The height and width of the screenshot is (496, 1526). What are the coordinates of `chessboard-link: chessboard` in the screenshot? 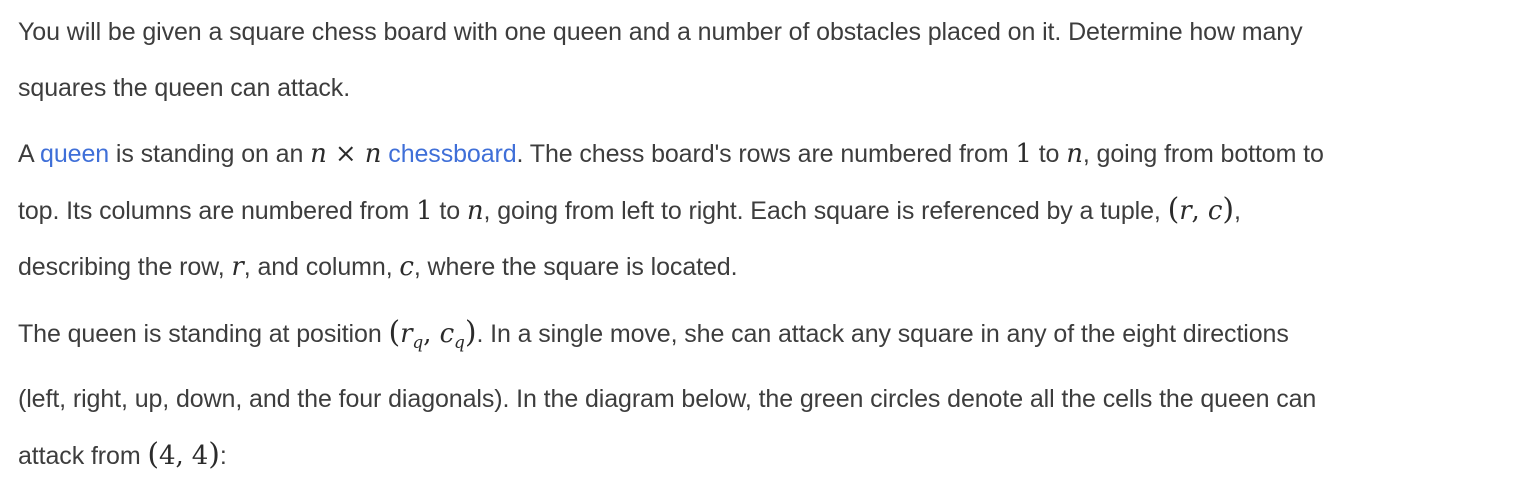 It's located at (452, 154).